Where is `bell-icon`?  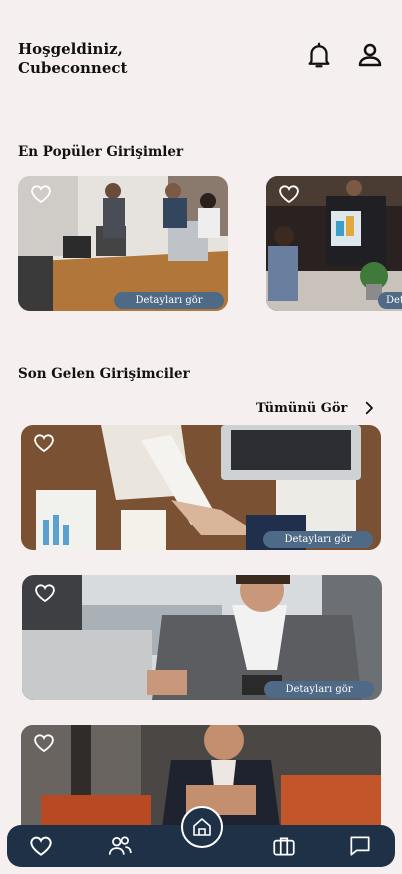
bell-icon is located at coordinates (319, 55).